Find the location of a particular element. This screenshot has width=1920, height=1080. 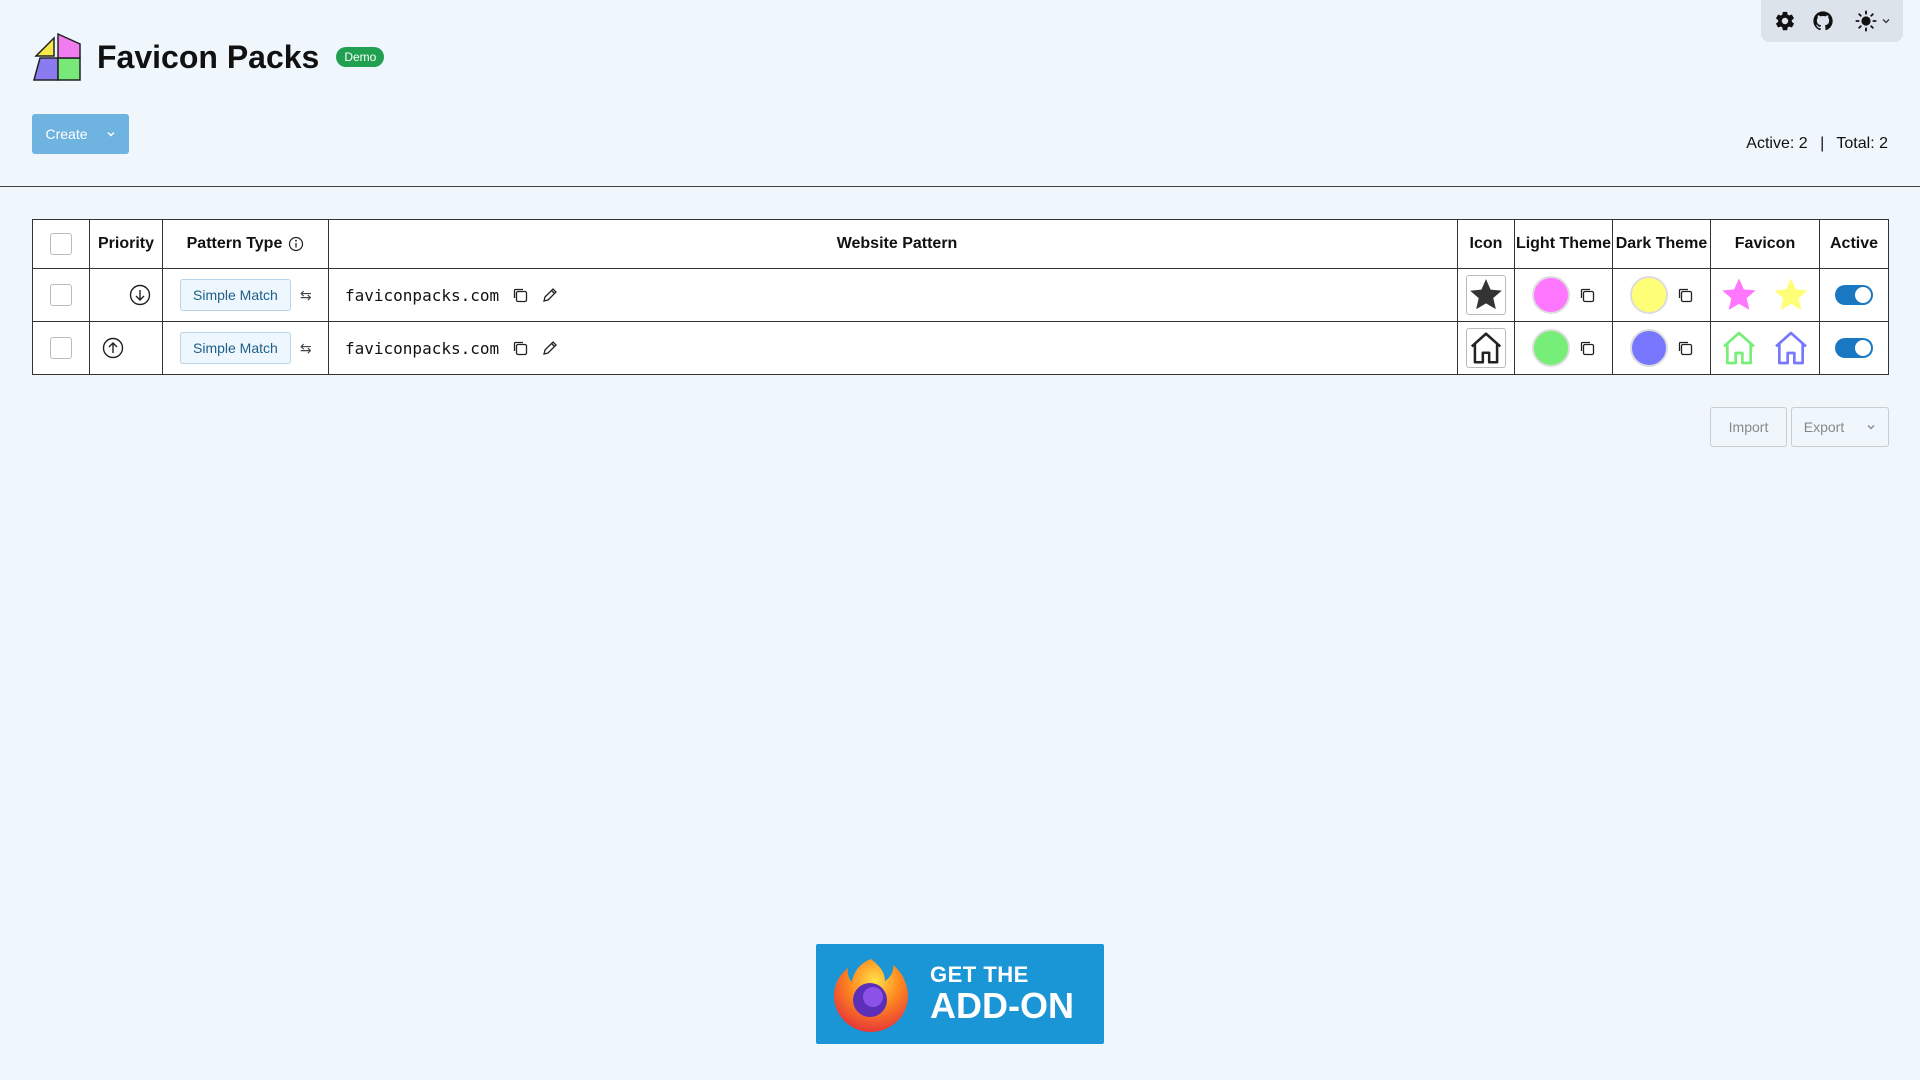

firefox-logo-icon is located at coordinates (871, 995).